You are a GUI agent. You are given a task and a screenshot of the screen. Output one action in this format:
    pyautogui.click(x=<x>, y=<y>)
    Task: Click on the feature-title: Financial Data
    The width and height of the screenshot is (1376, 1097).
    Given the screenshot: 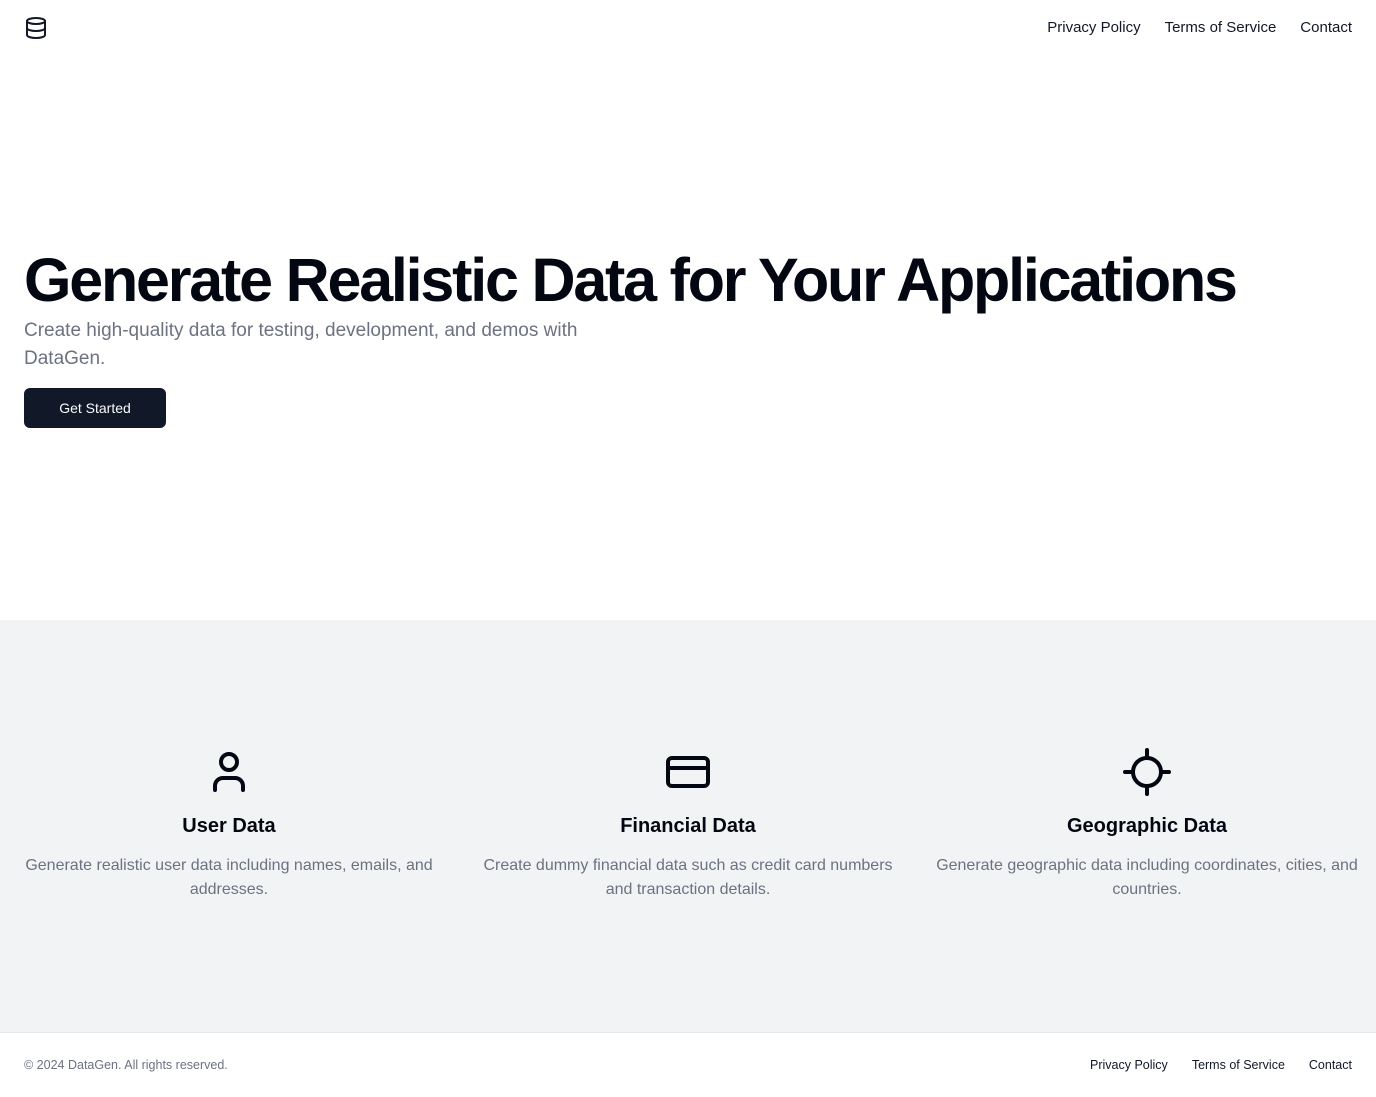 What is the action you would take?
    pyautogui.click(x=688, y=826)
    